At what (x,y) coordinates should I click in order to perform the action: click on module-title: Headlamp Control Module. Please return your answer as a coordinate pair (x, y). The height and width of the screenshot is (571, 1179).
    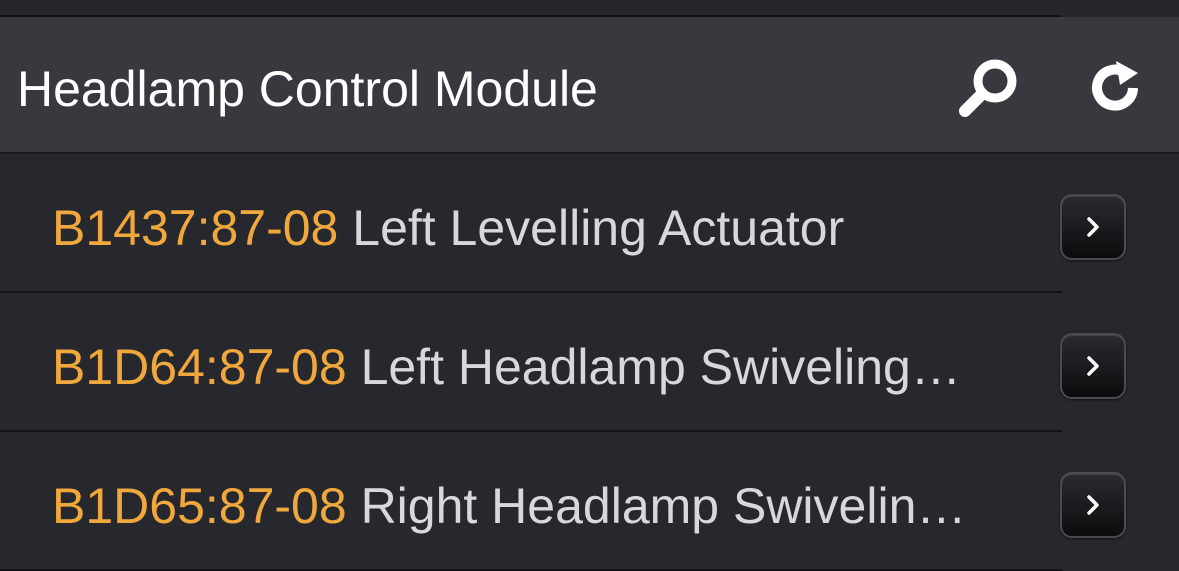
    Looking at the image, I should click on (307, 89).